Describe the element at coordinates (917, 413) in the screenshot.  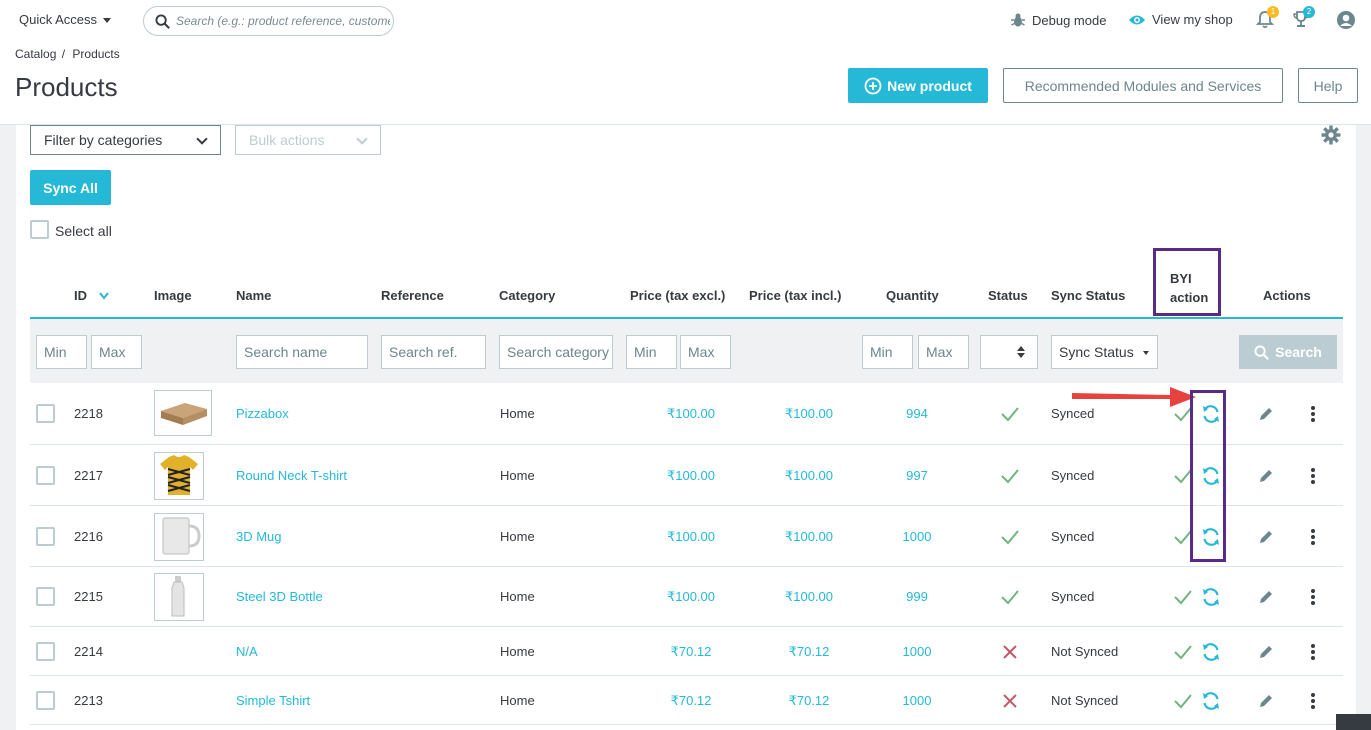
I see `product-quantity: 994` at that location.